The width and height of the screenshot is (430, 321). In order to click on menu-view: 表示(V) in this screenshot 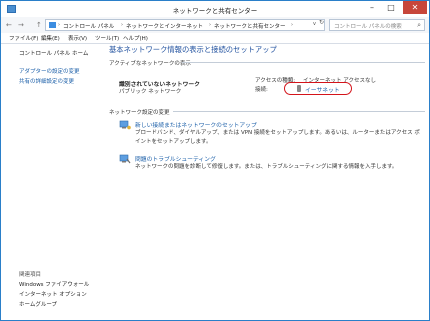, I will do `click(77, 38)`.